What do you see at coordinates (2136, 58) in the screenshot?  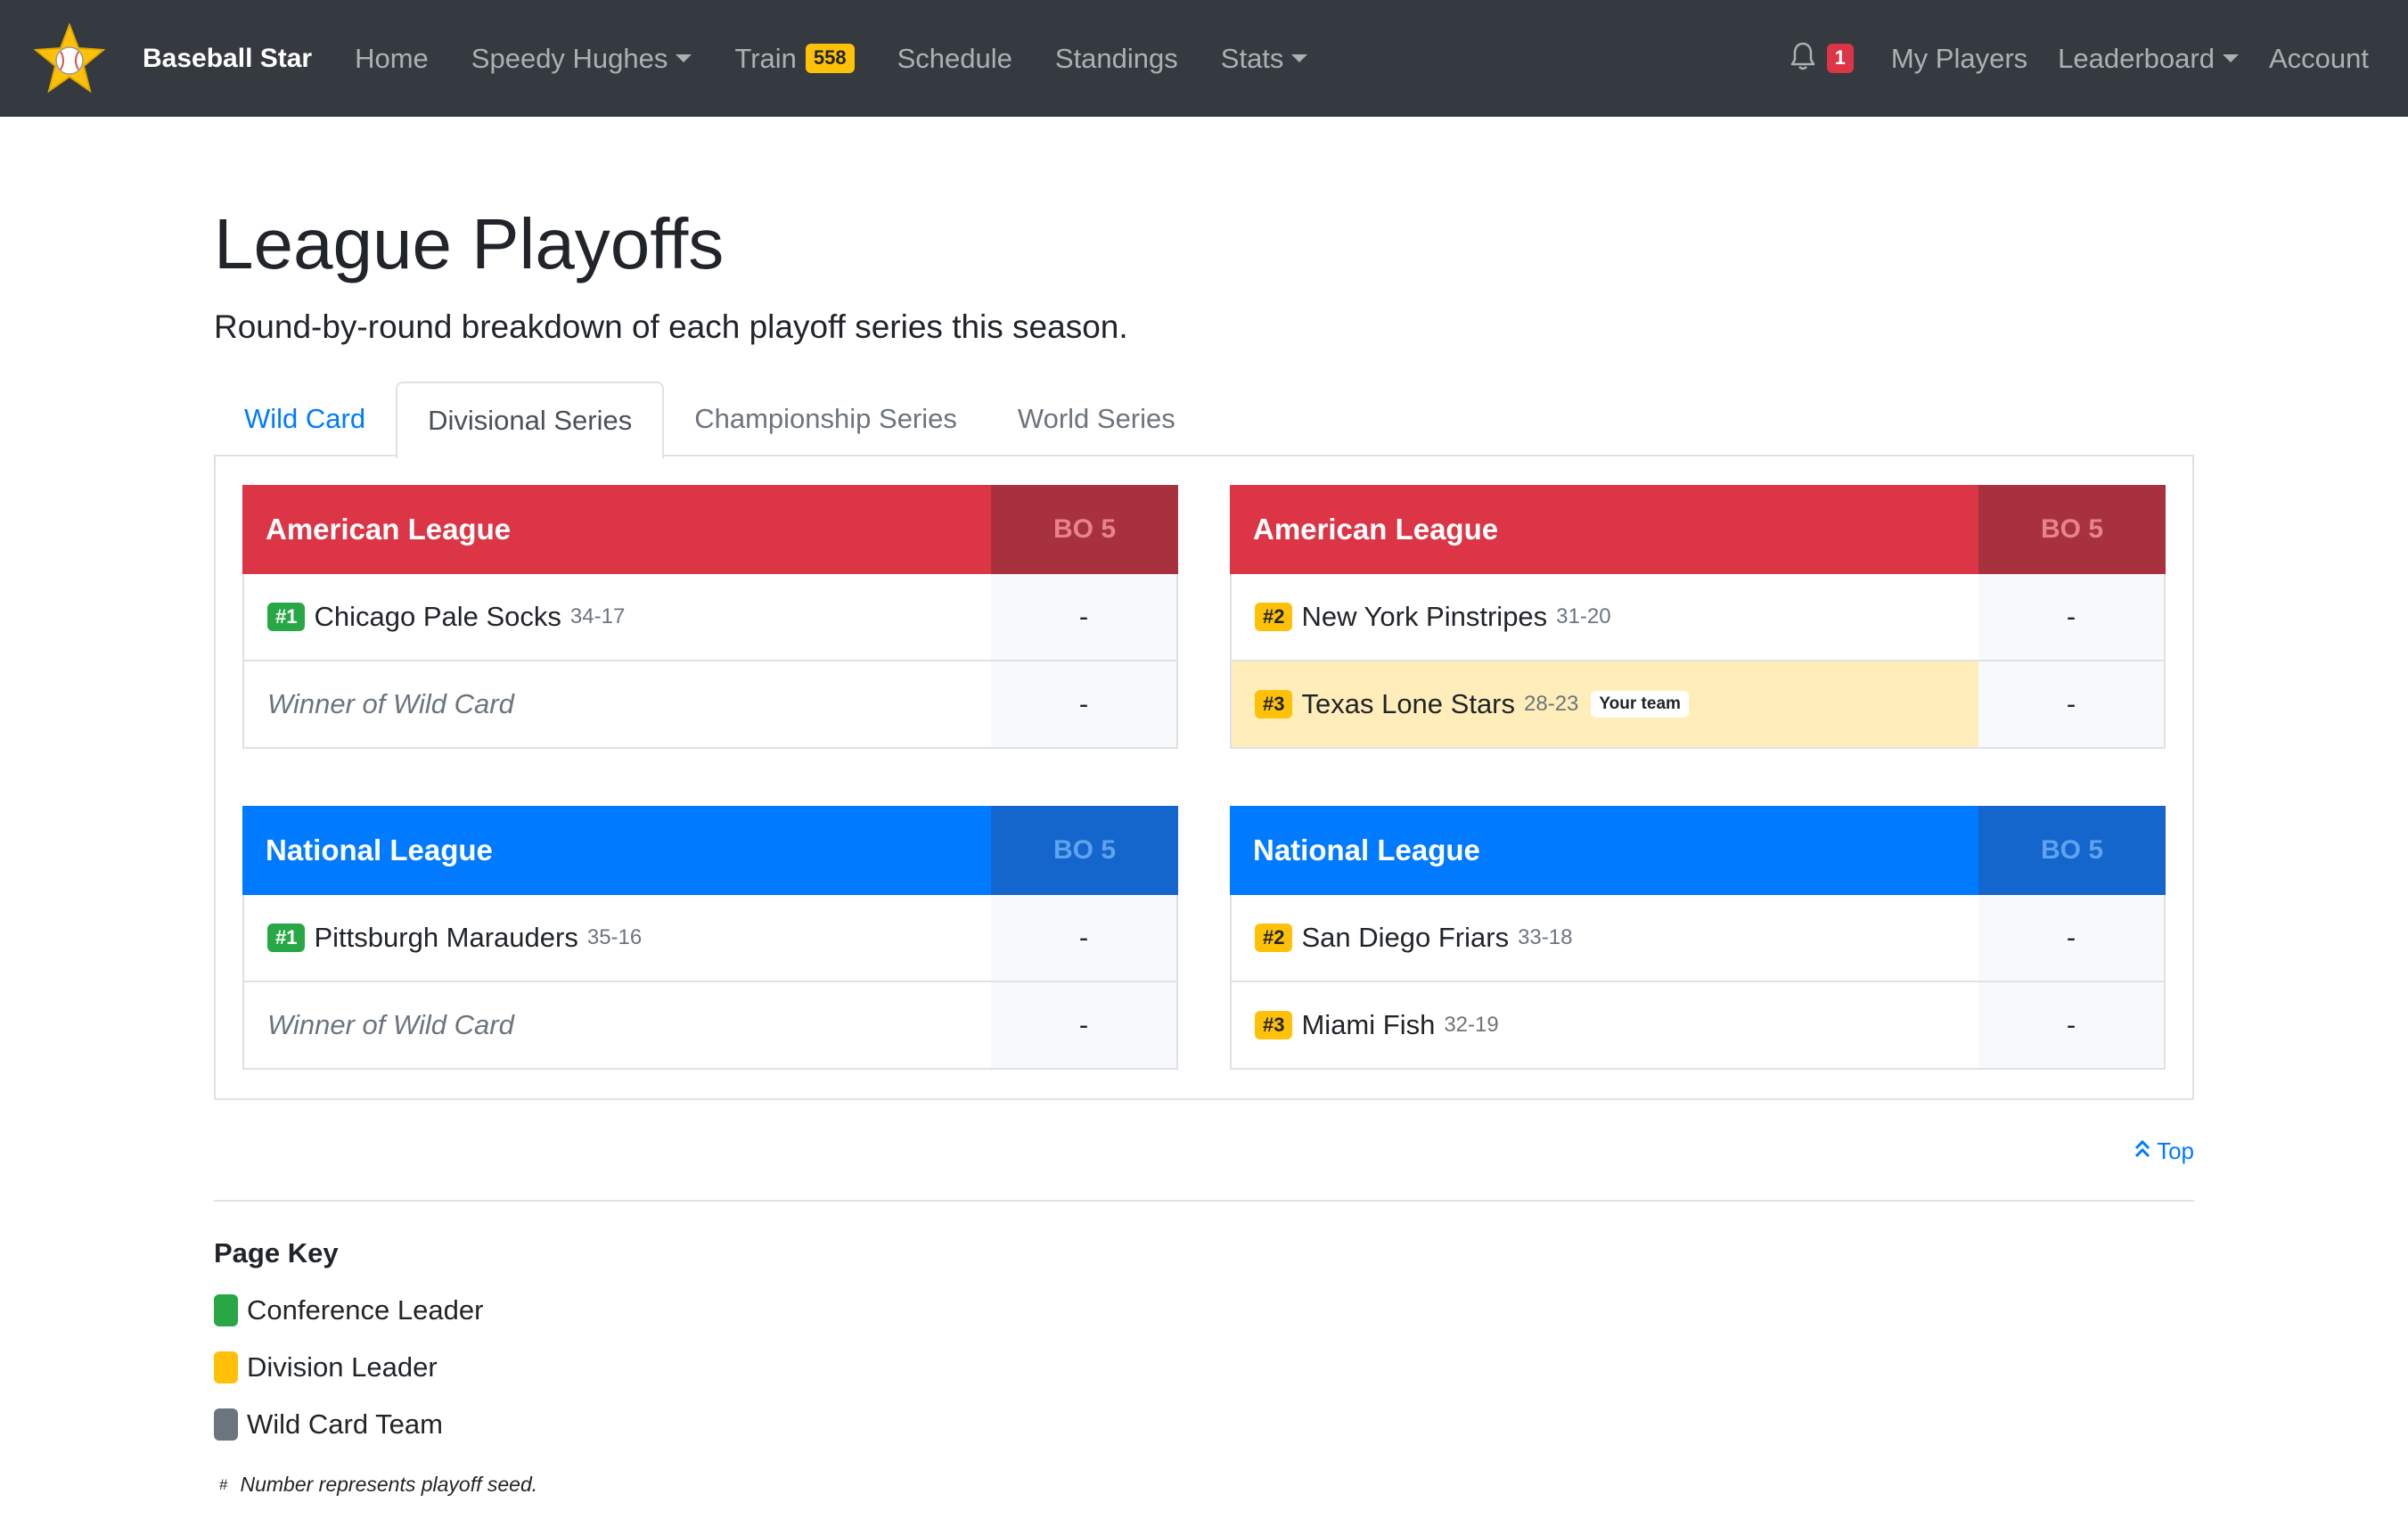 I see `nav-leaderboard-label: Leaderboard` at bounding box center [2136, 58].